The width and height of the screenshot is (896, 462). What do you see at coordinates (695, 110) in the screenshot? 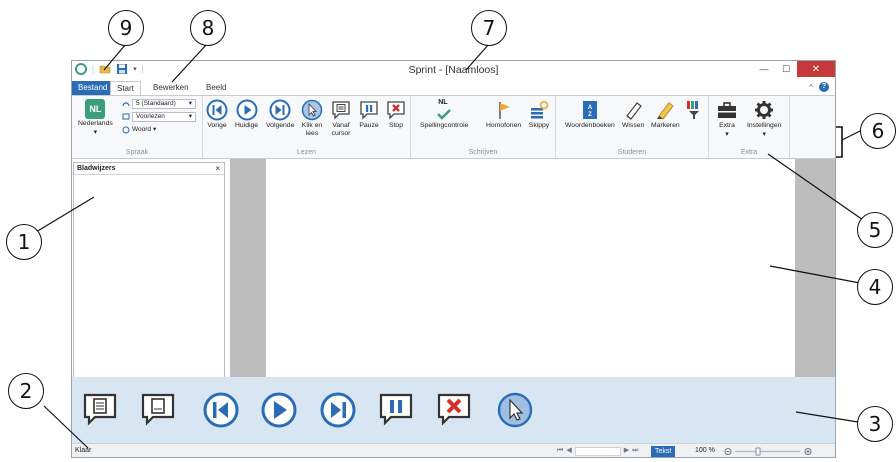
I see `marker-colors-button` at bounding box center [695, 110].